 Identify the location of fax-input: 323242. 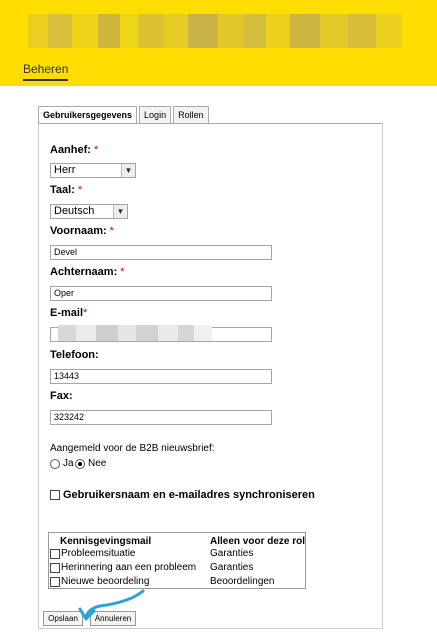
(161, 417).